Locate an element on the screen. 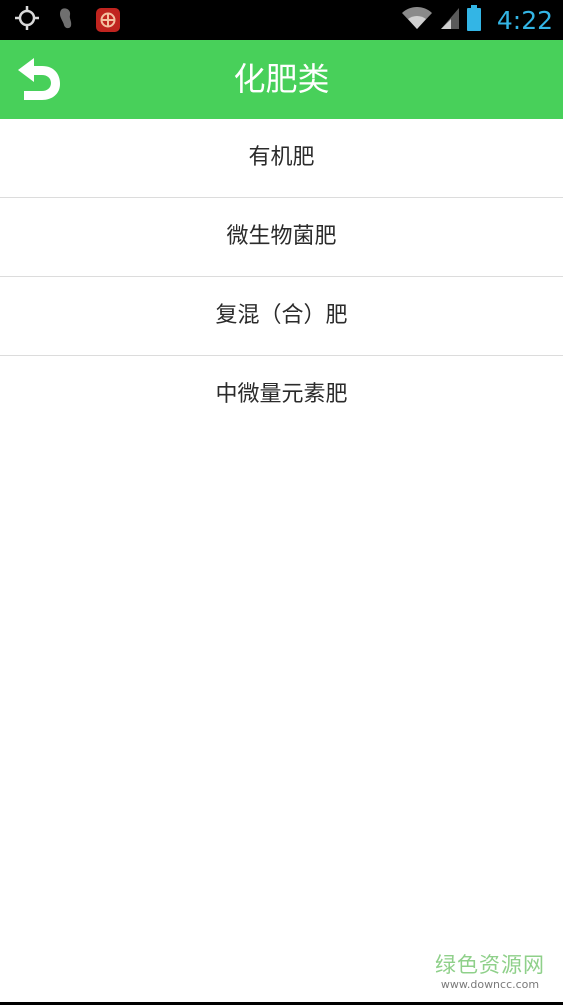 The width and height of the screenshot is (563, 1005). app-badge-icon is located at coordinates (108, 20).